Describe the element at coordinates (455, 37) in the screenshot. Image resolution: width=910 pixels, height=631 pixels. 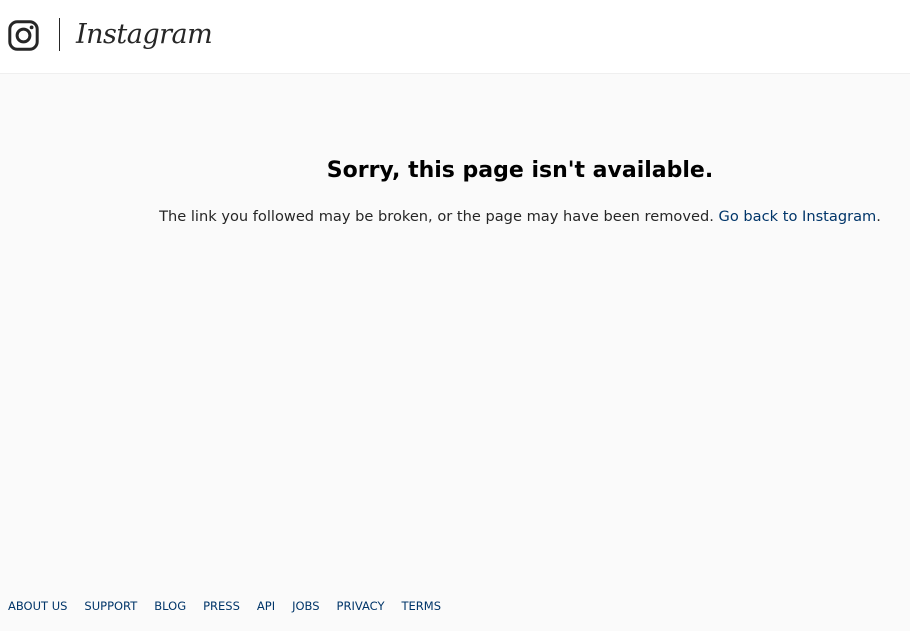
I see `top-navigation-bar: Instagram` at that location.